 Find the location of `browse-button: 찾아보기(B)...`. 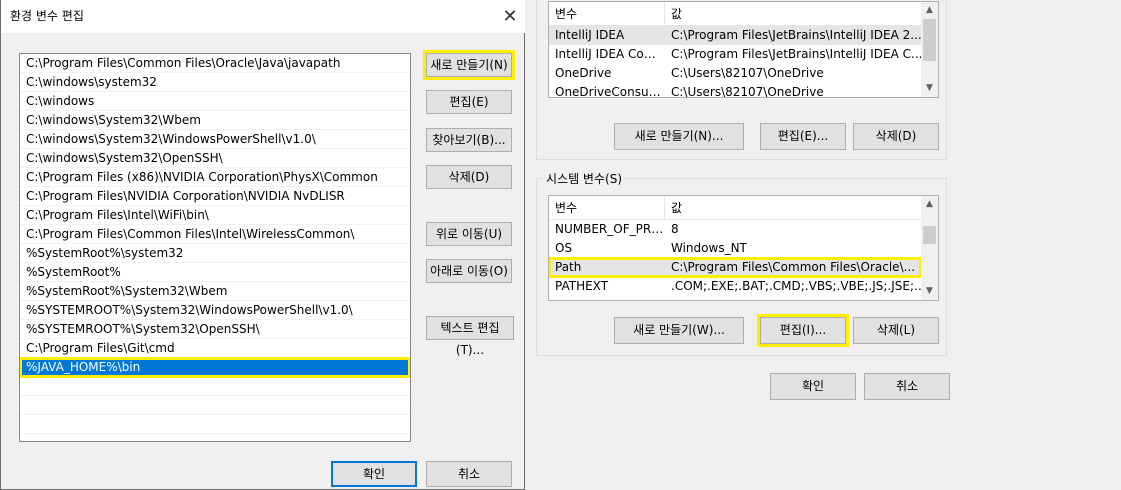

browse-button: 찾아보기(B)... is located at coordinates (469, 140).